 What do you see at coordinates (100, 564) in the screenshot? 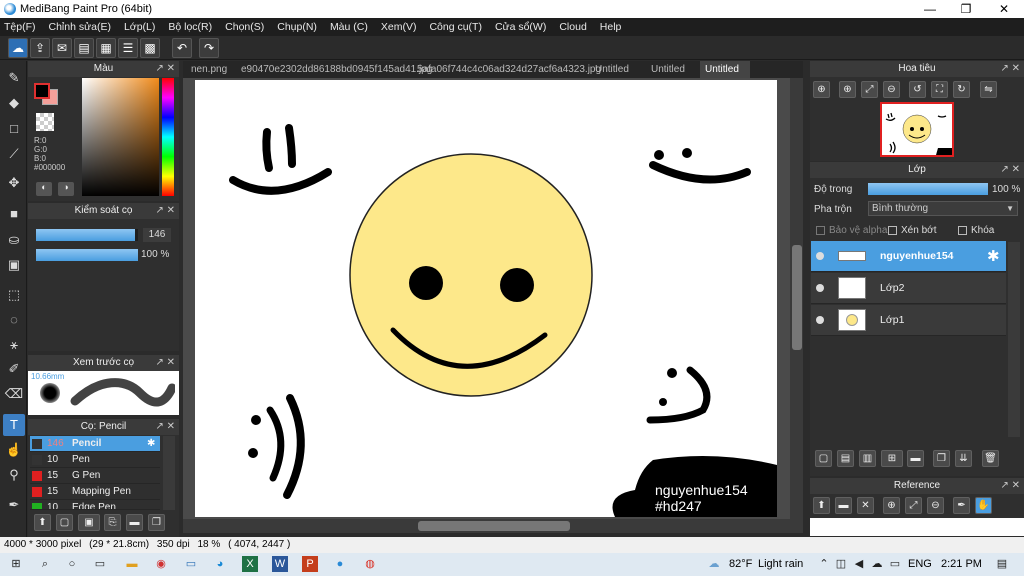
I see `task-view-icon: ▭` at bounding box center [100, 564].